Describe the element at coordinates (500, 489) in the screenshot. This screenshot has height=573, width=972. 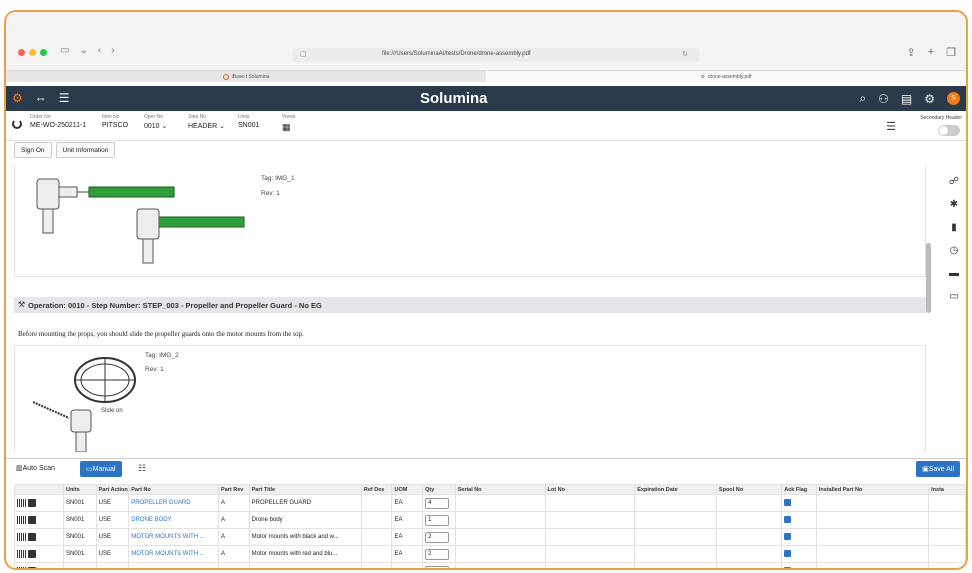
I see `column-header: Serial No` at that location.